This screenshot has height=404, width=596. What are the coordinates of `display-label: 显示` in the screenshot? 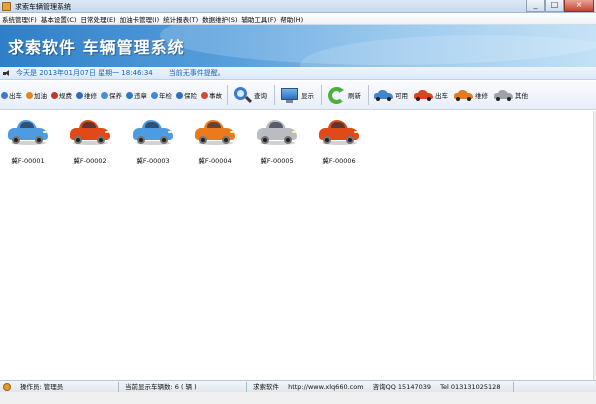 It's located at (307, 96).